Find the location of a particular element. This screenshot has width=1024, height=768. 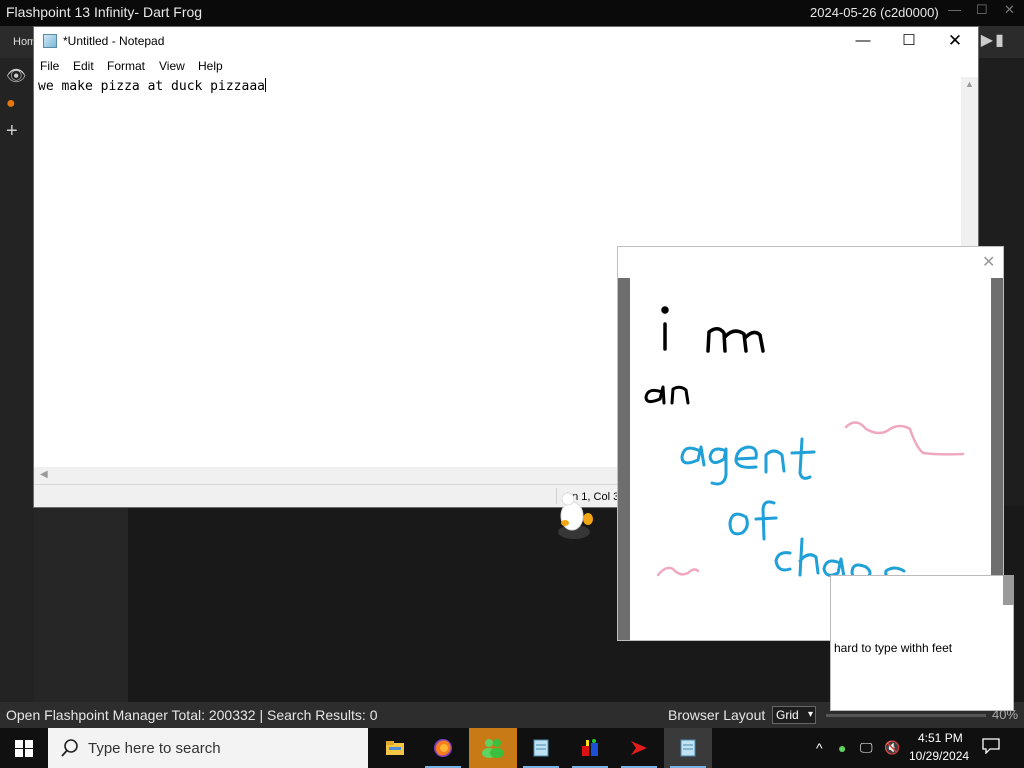

browser-layout-label: Browser Layout is located at coordinates (717, 715).